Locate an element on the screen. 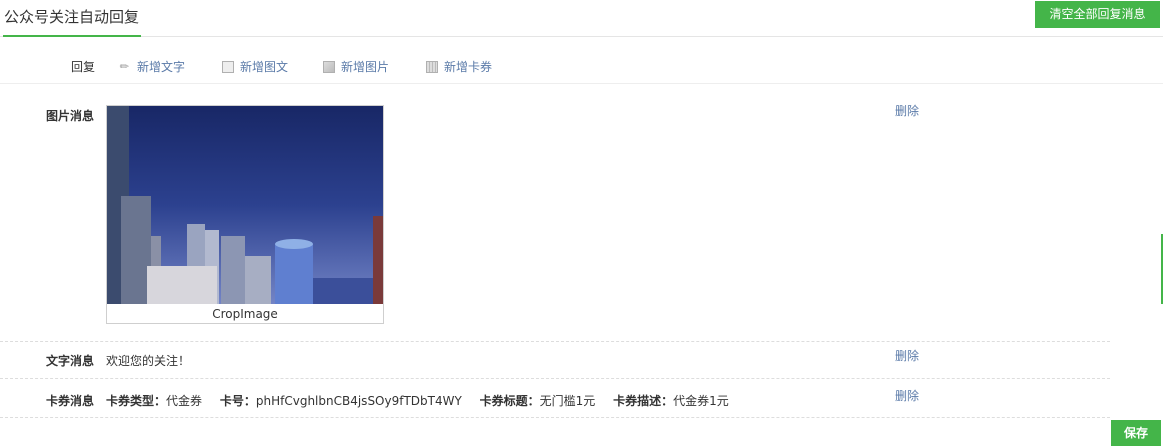  reply-label: 回复 is located at coordinates (83, 67).